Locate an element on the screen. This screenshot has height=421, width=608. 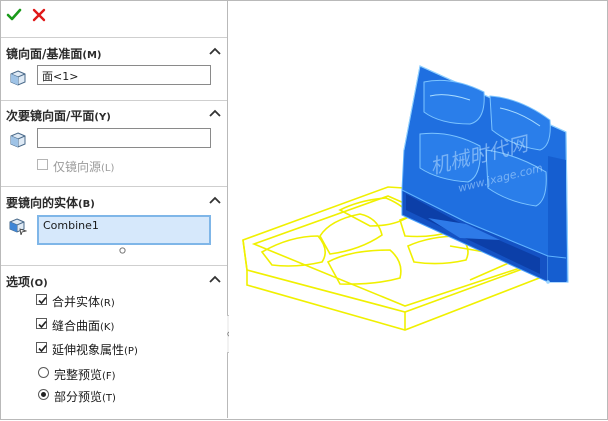
checkbox-label: 合并实体(R) is located at coordinates (83, 302).